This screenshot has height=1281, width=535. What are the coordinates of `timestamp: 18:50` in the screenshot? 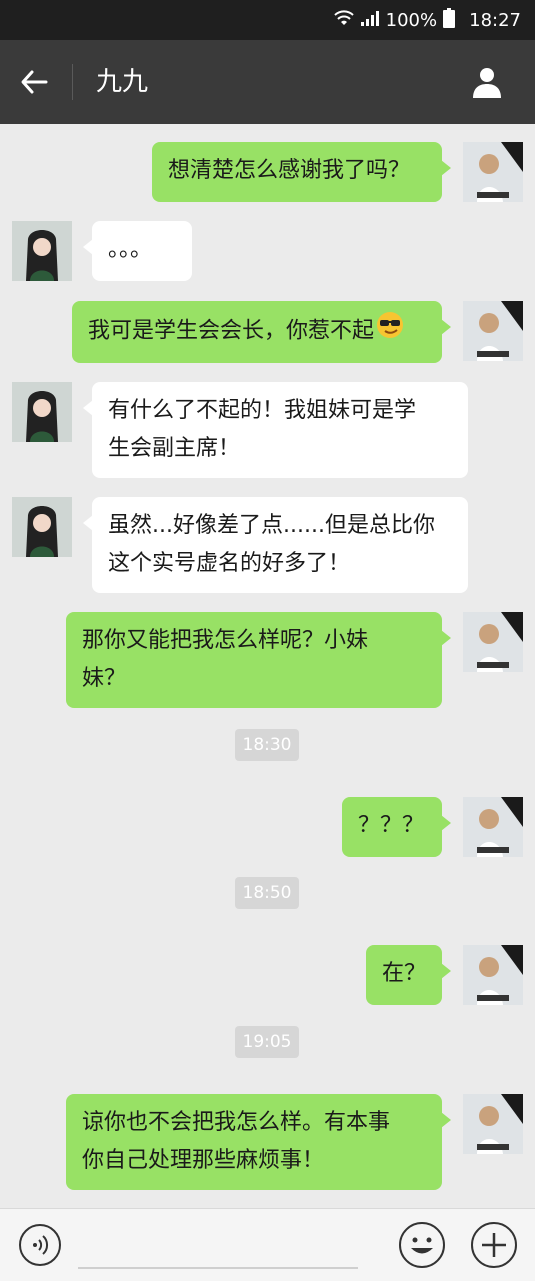 It's located at (267, 893).